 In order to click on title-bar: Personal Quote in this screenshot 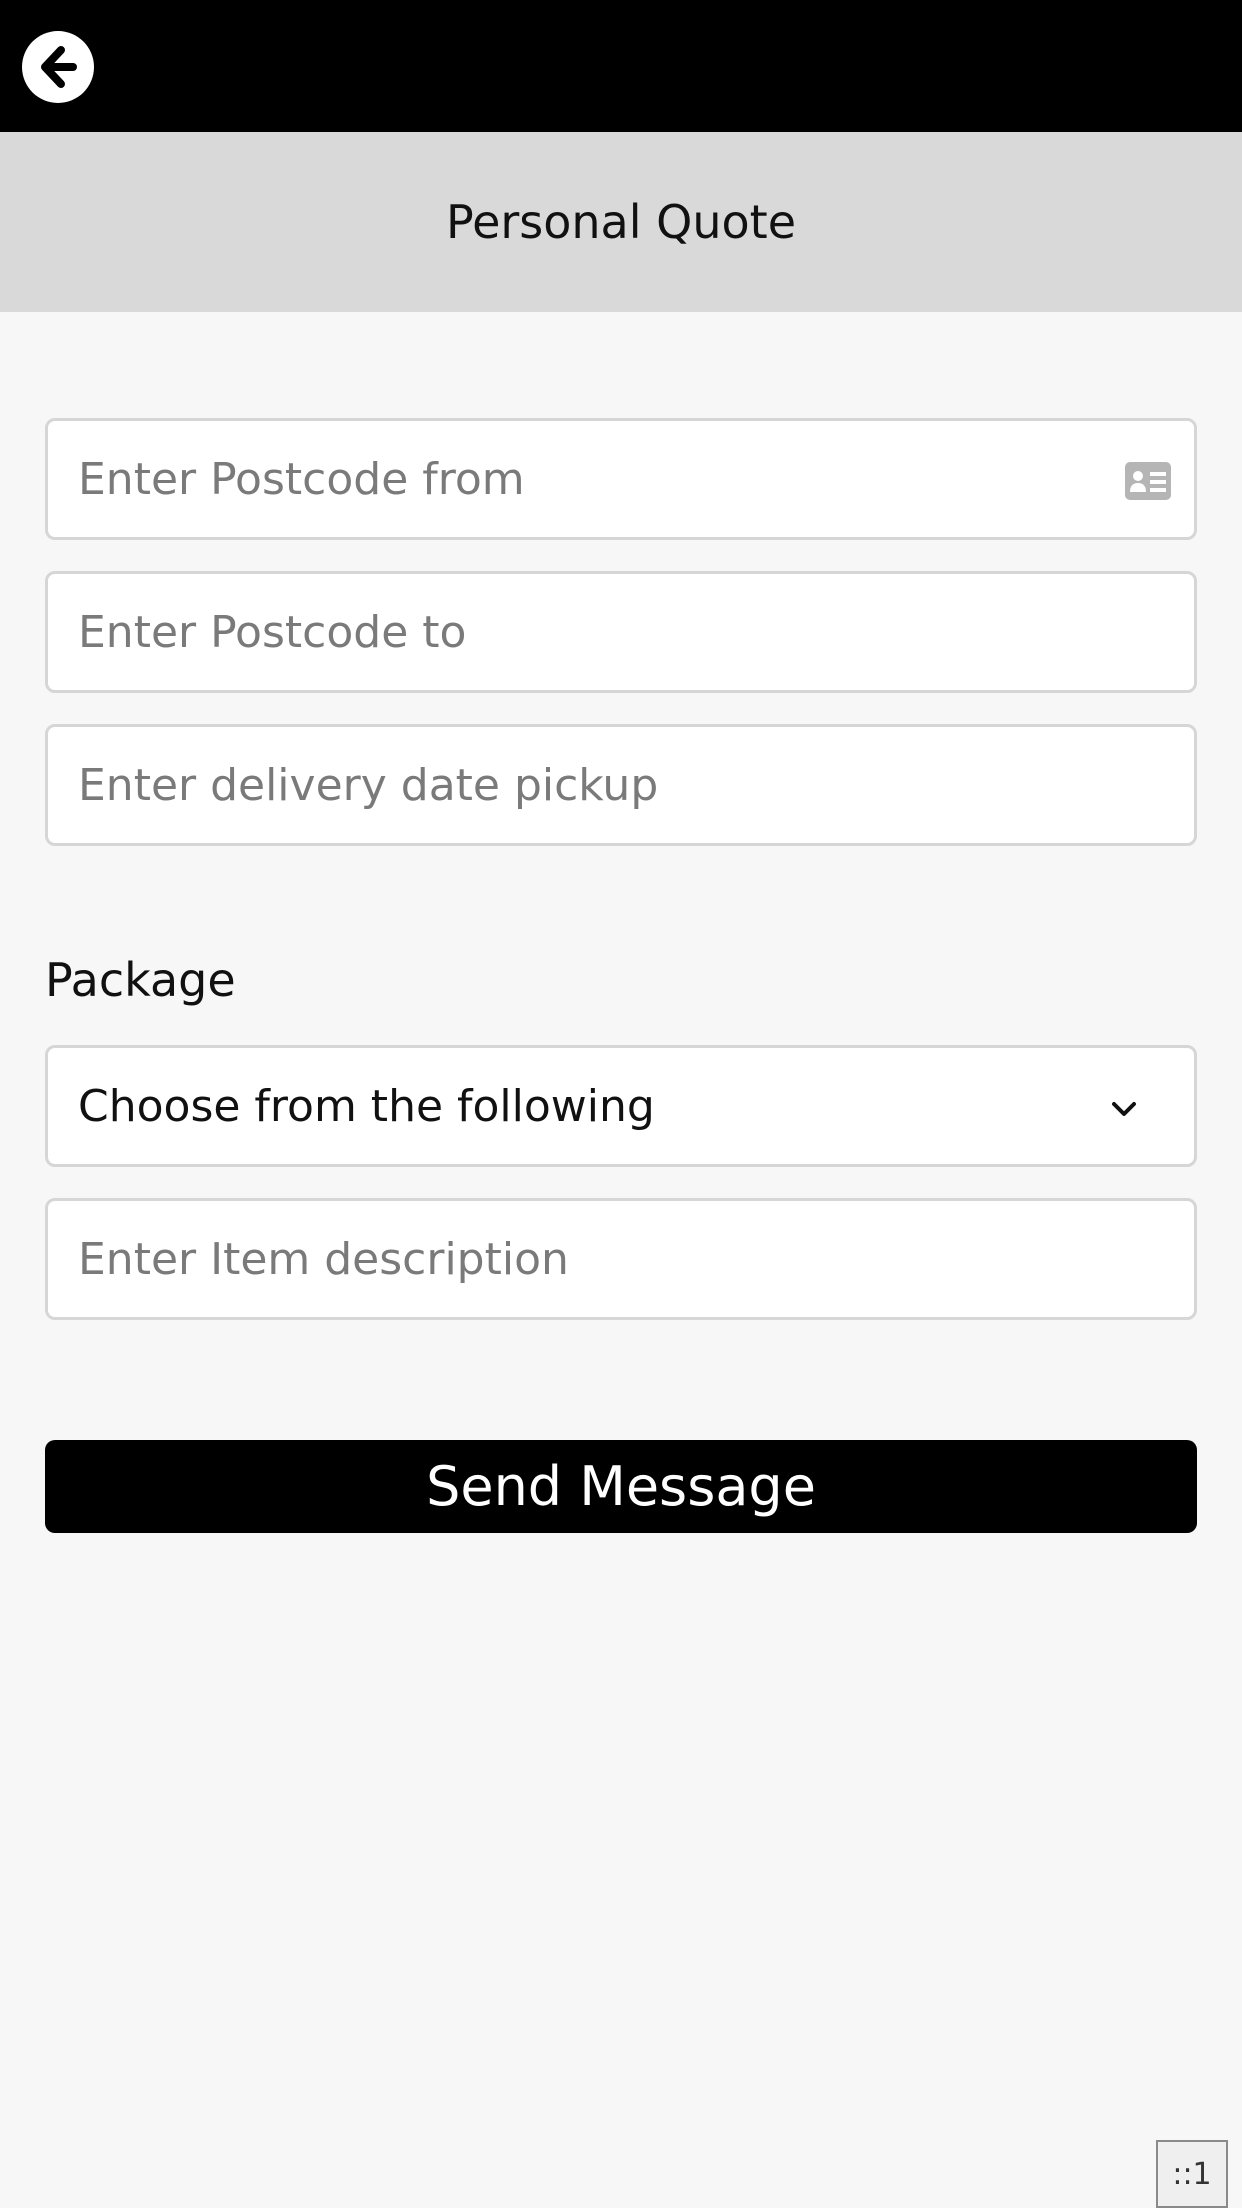, I will do `click(621, 222)`.